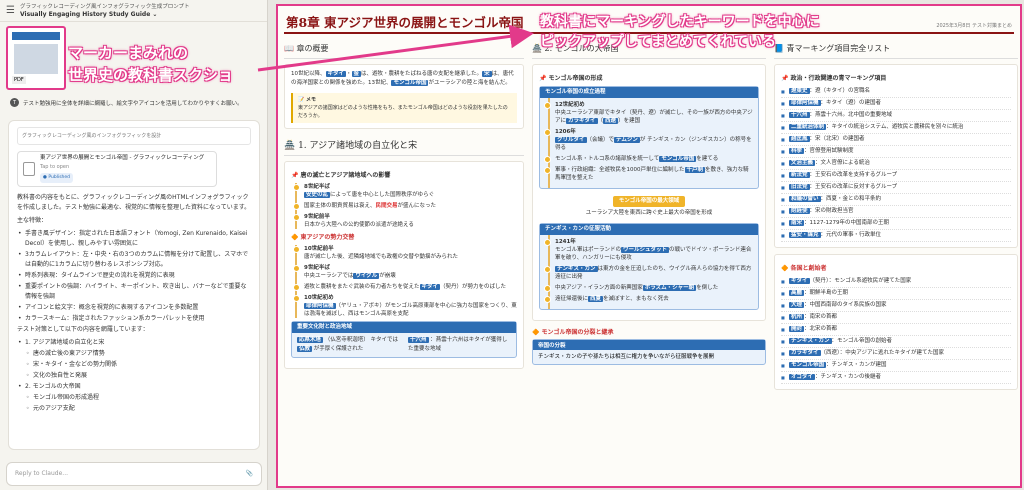 The height and width of the screenshot is (490, 1024). I want to click on keyword: 財経使, so click(799, 211).